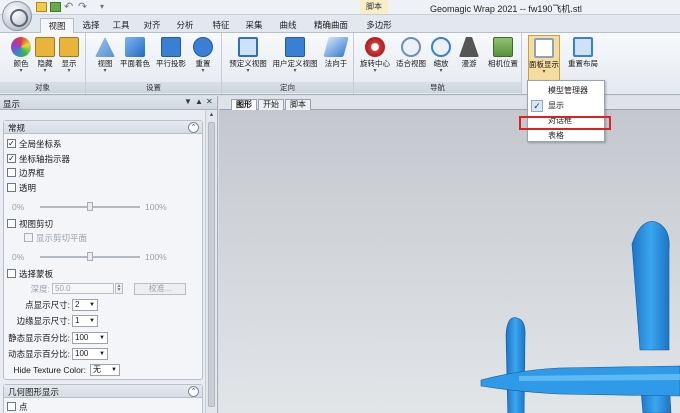 Image resolution: width=680 pixels, height=413 pixels. I want to click on panel-close-icon: ✕, so click(209, 101).